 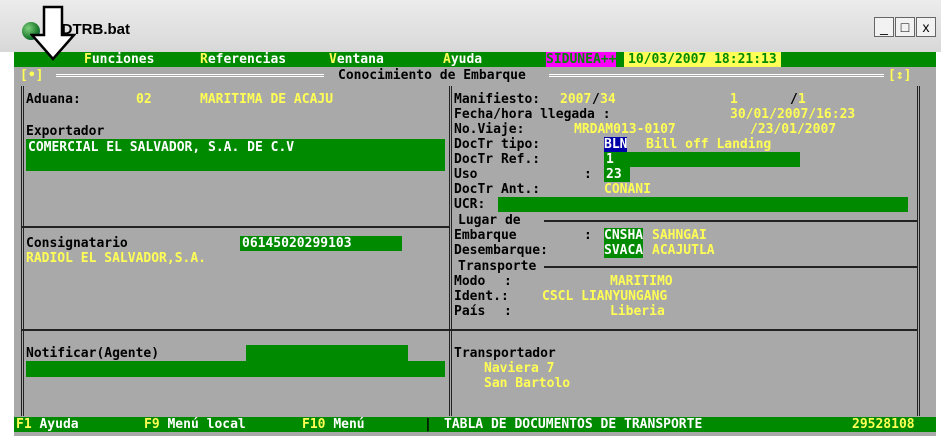 What do you see at coordinates (297, 243) in the screenshot?
I see `consignatario-nit: 06145020299103` at bounding box center [297, 243].